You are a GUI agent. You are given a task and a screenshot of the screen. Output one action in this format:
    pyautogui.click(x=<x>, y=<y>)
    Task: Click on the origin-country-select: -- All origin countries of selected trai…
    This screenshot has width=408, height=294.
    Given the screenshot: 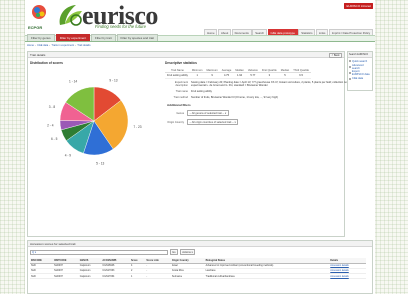 What is the action you would take?
    pyautogui.click(x=213, y=122)
    